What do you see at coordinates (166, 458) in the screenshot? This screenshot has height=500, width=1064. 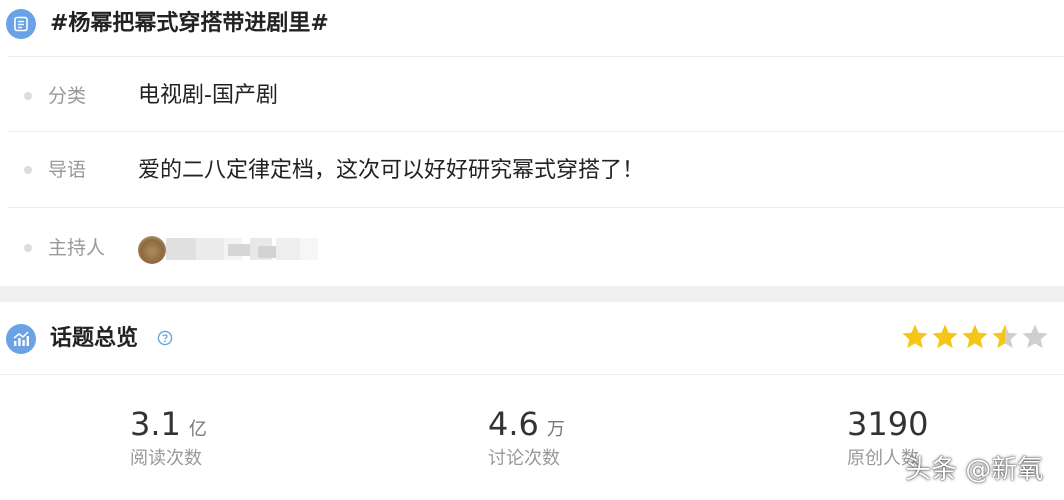 I see `stat-label: 阅读次数` at bounding box center [166, 458].